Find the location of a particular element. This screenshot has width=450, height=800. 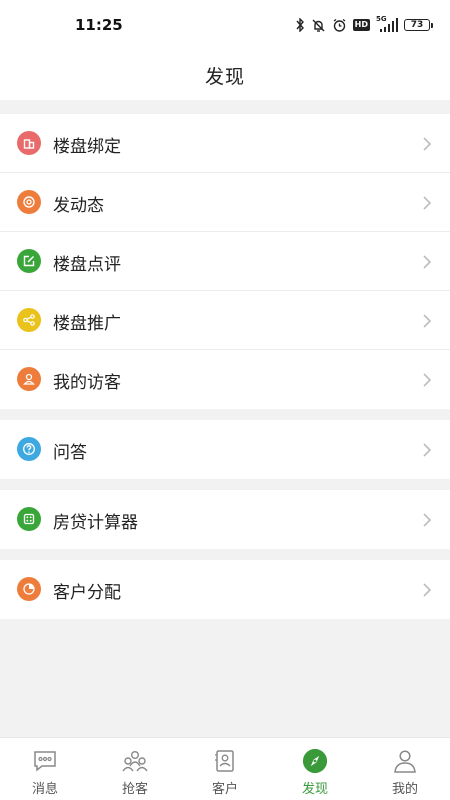

contact-card-icon is located at coordinates (225, 761).